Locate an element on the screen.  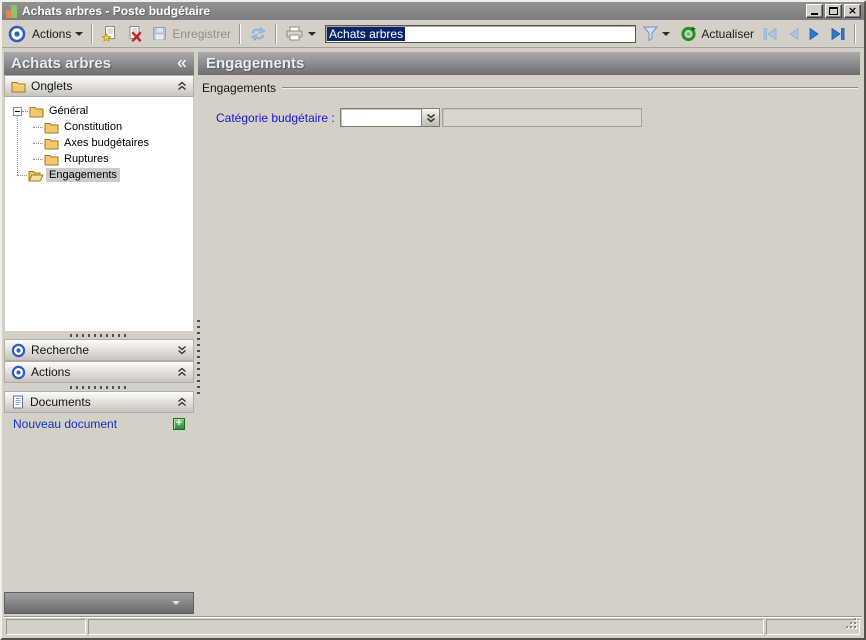
delete-document-icon is located at coordinates (134, 33).